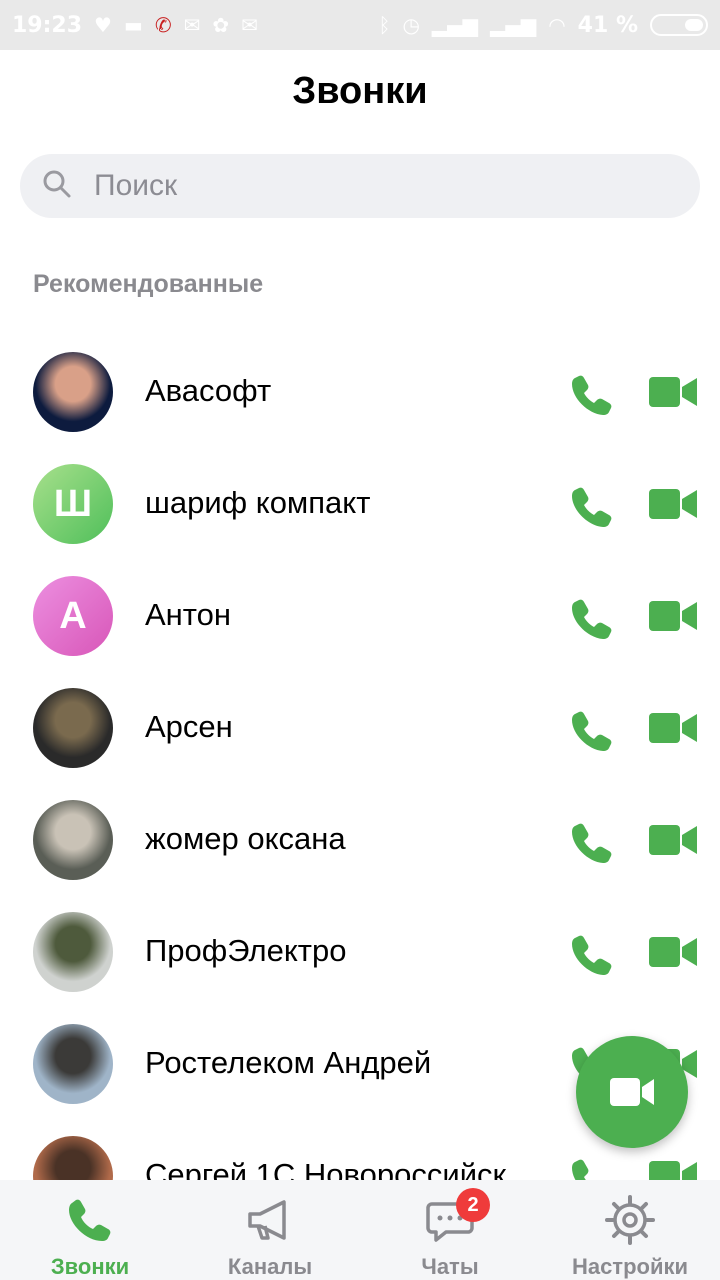 The image size is (720, 1280). I want to click on unread-badge: 2, so click(473, 1205).